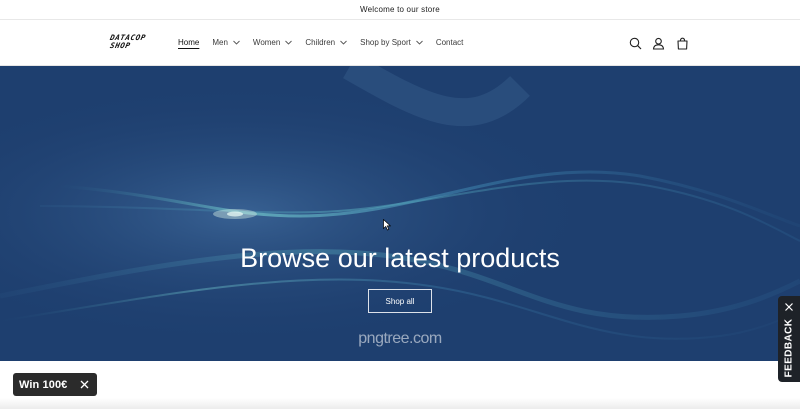 Image resolution: width=800 pixels, height=409 pixels. I want to click on hero-title: Browse our latest products, so click(400, 258).